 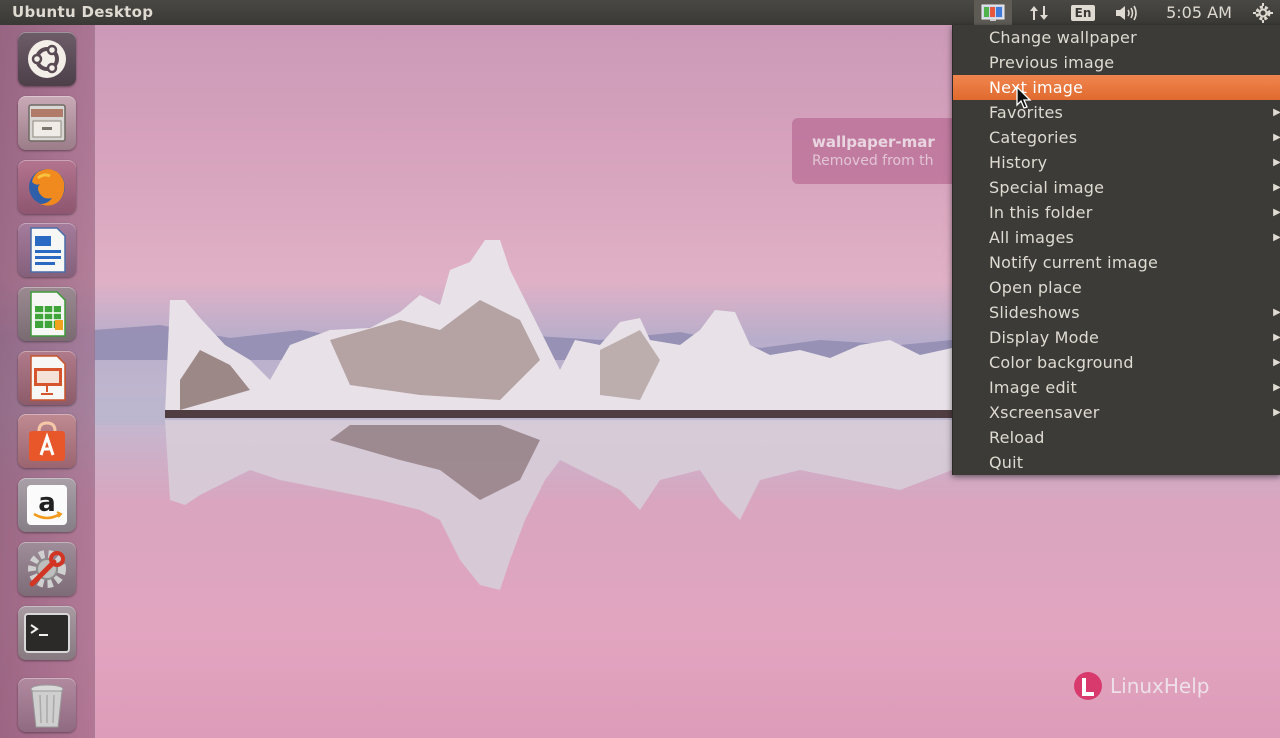 What do you see at coordinates (1033, 387) in the screenshot?
I see `menu-item-label: Image edit` at bounding box center [1033, 387].